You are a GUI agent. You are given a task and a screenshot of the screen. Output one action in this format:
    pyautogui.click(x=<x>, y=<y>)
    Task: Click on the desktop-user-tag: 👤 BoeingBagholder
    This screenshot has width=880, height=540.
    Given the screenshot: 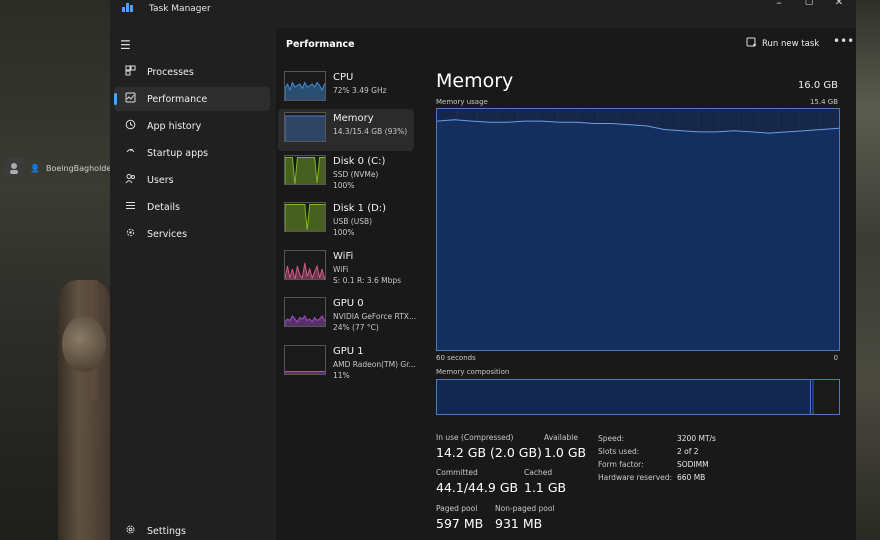 What is the action you would take?
    pyautogui.click(x=59, y=168)
    